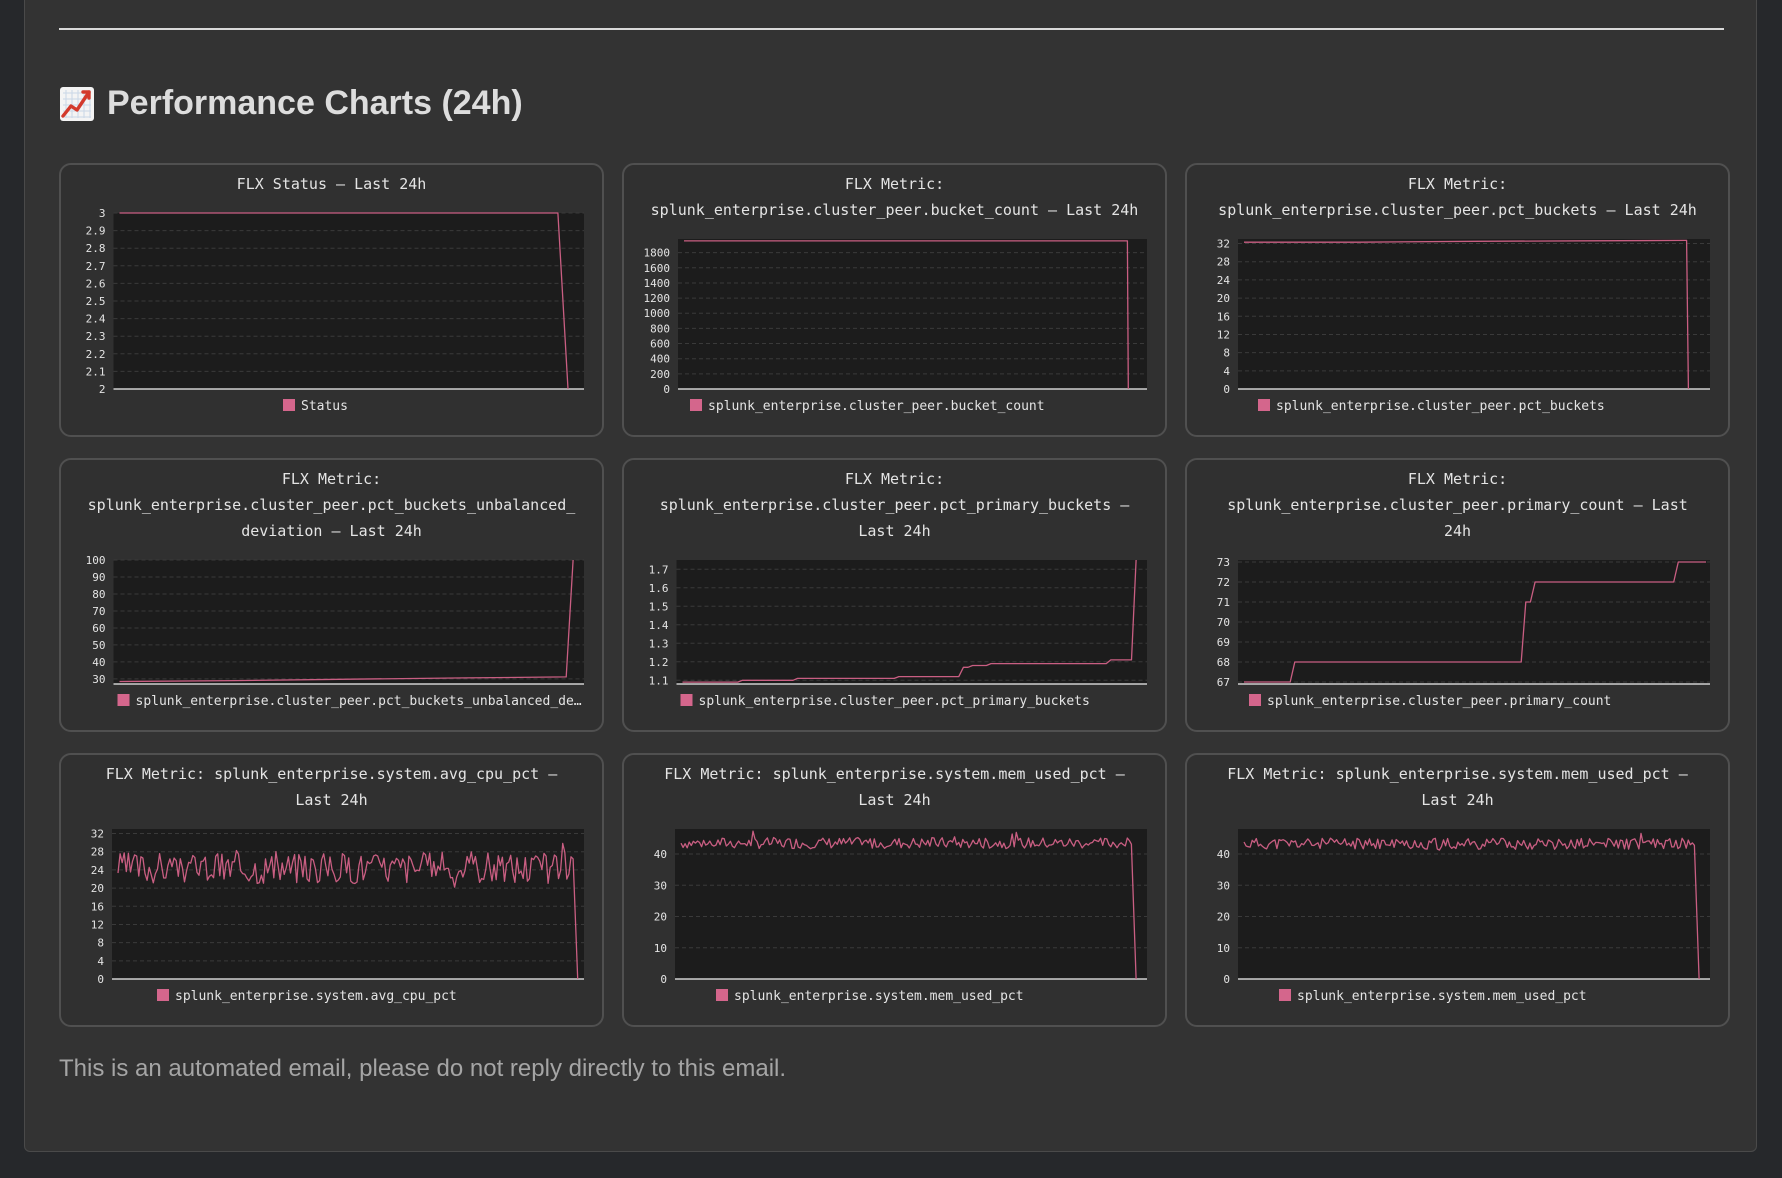  I want to click on y-tick-label: 1000, so click(657, 313).